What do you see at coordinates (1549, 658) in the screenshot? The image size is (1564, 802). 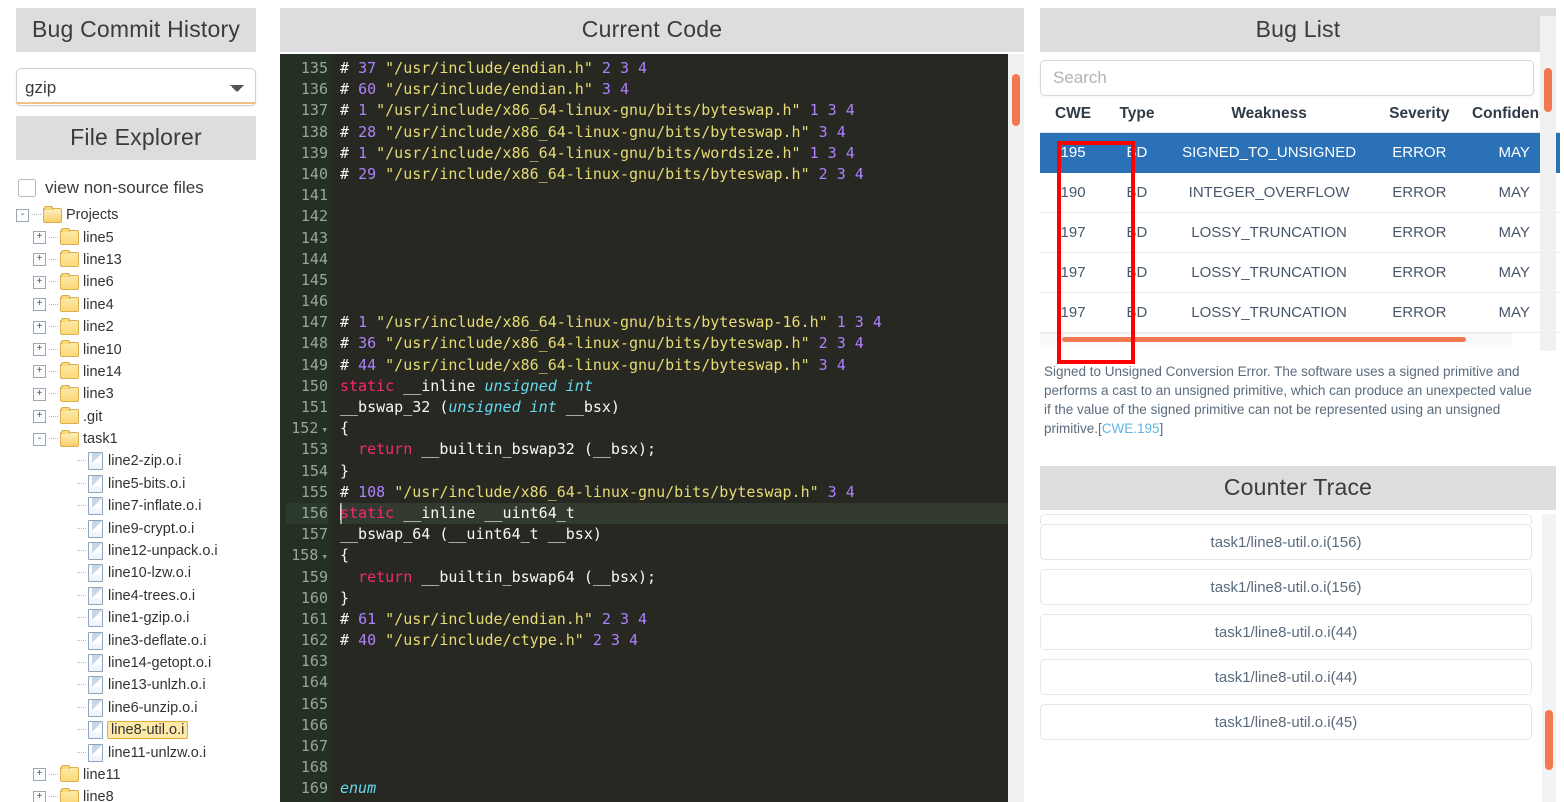 I see `counter-trace-scrollbar` at bounding box center [1549, 658].